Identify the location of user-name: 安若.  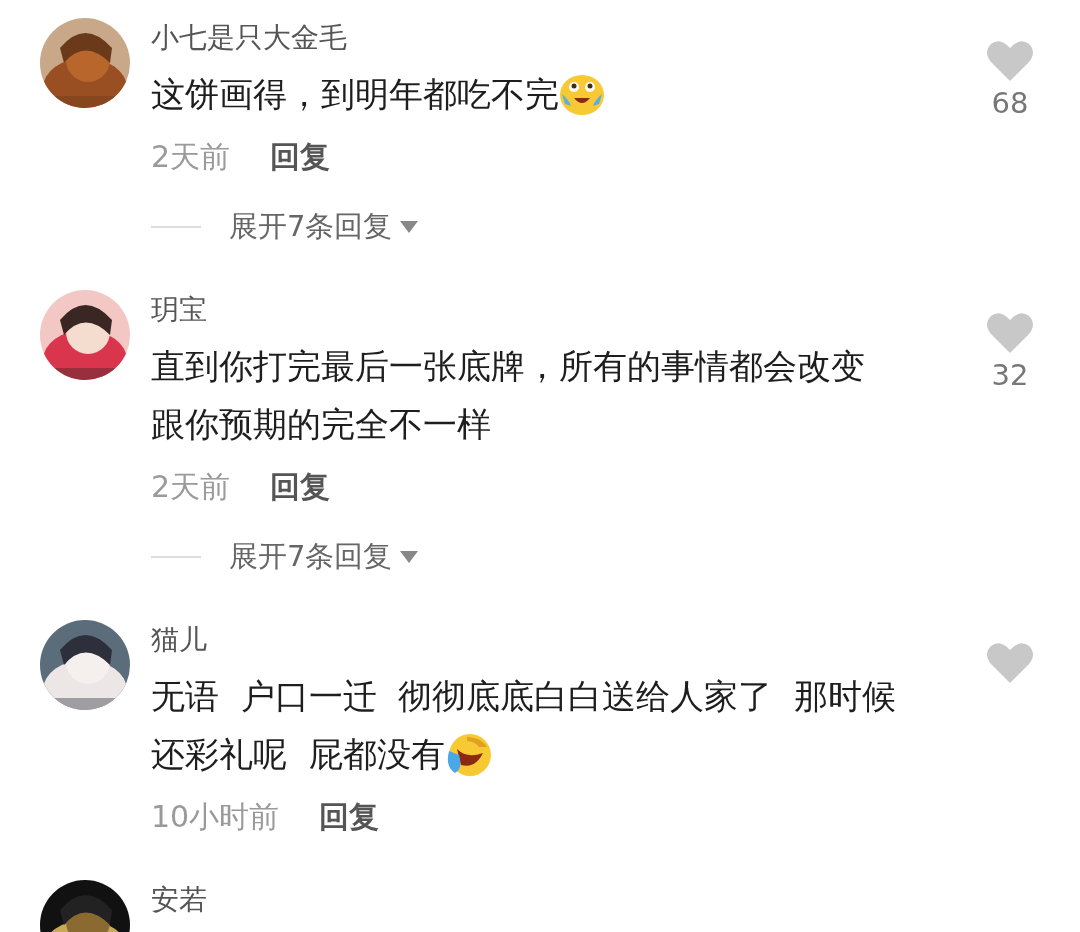
(179, 900).